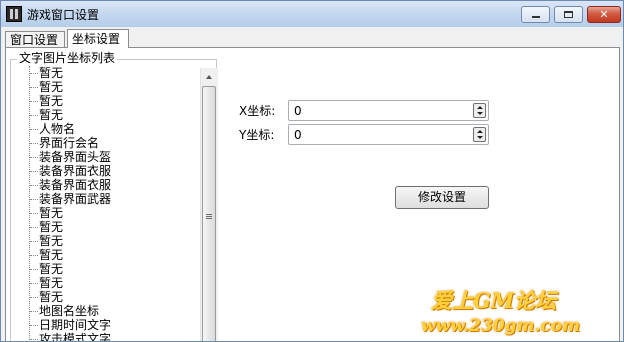  I want to click on y-coordinate-field: 0, so click(388, 134).